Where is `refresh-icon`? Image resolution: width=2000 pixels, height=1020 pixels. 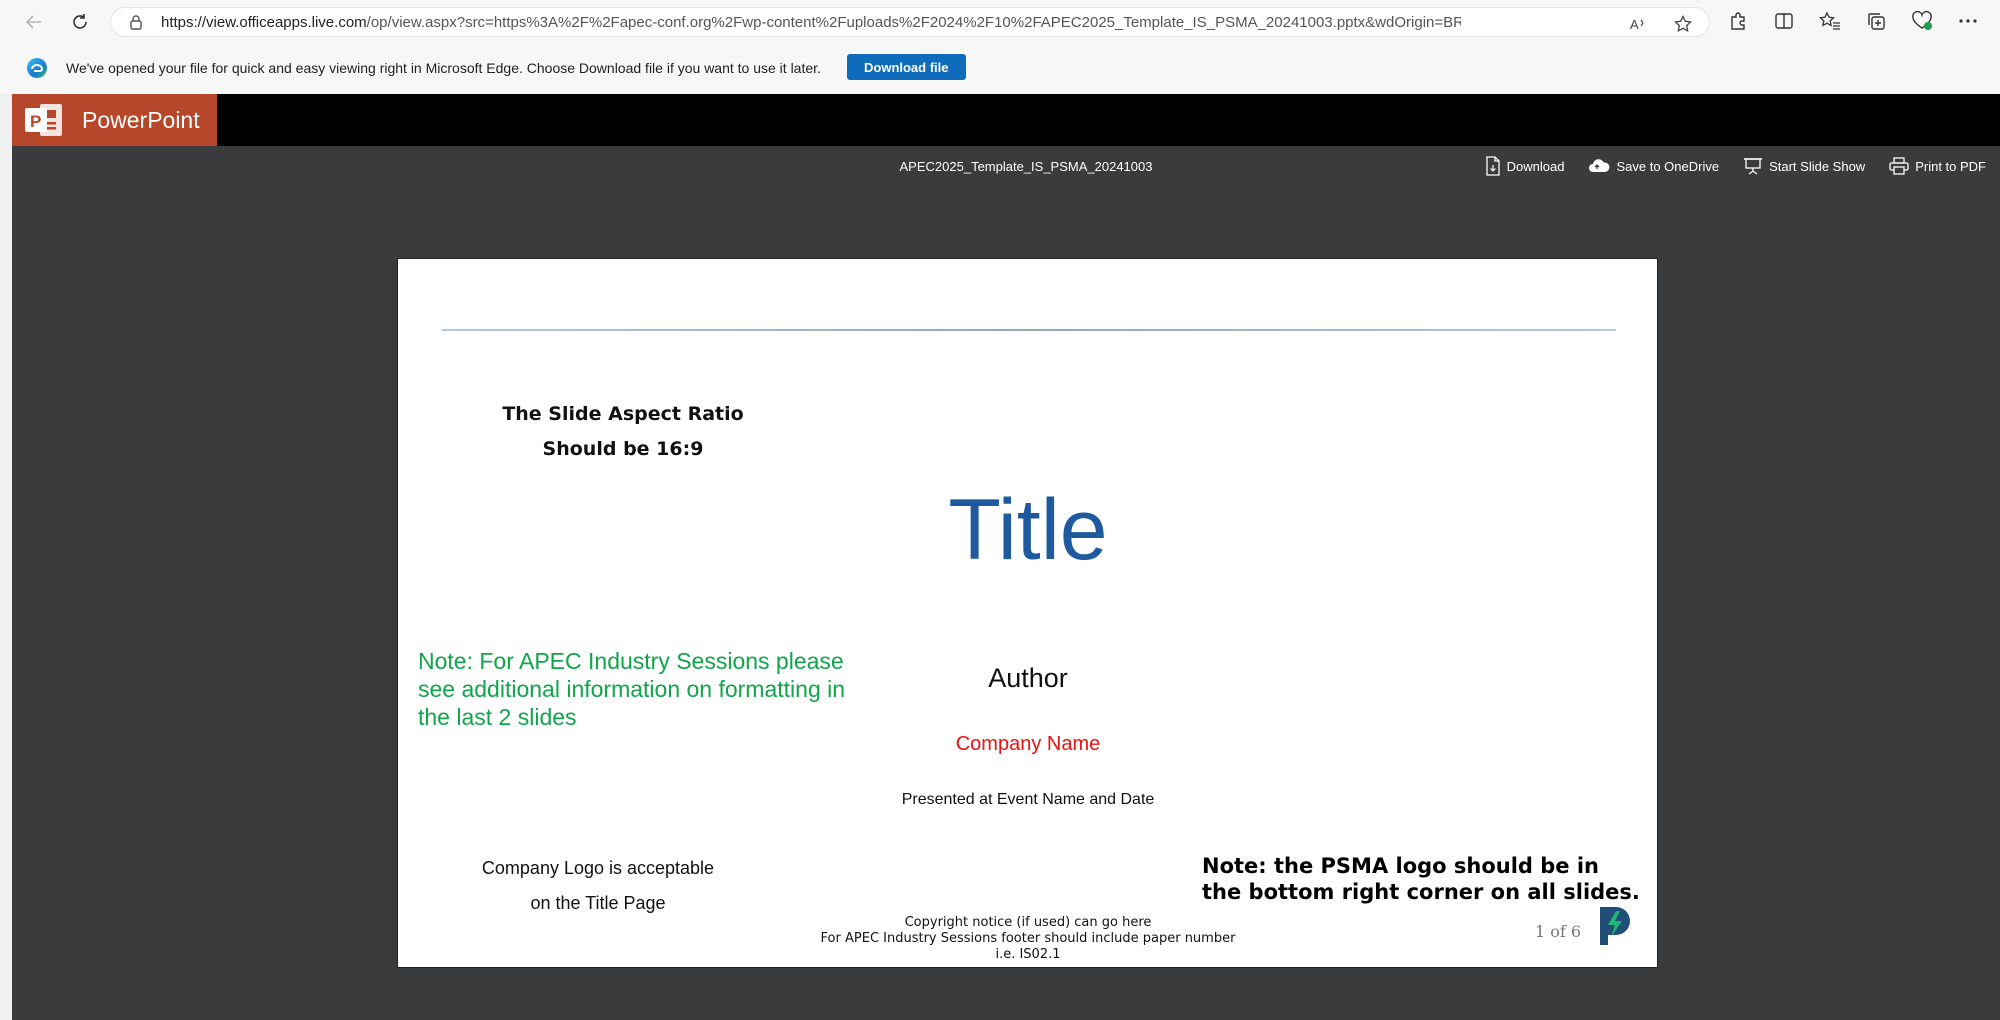
refresh-icon is located at coordinates (80, 21).